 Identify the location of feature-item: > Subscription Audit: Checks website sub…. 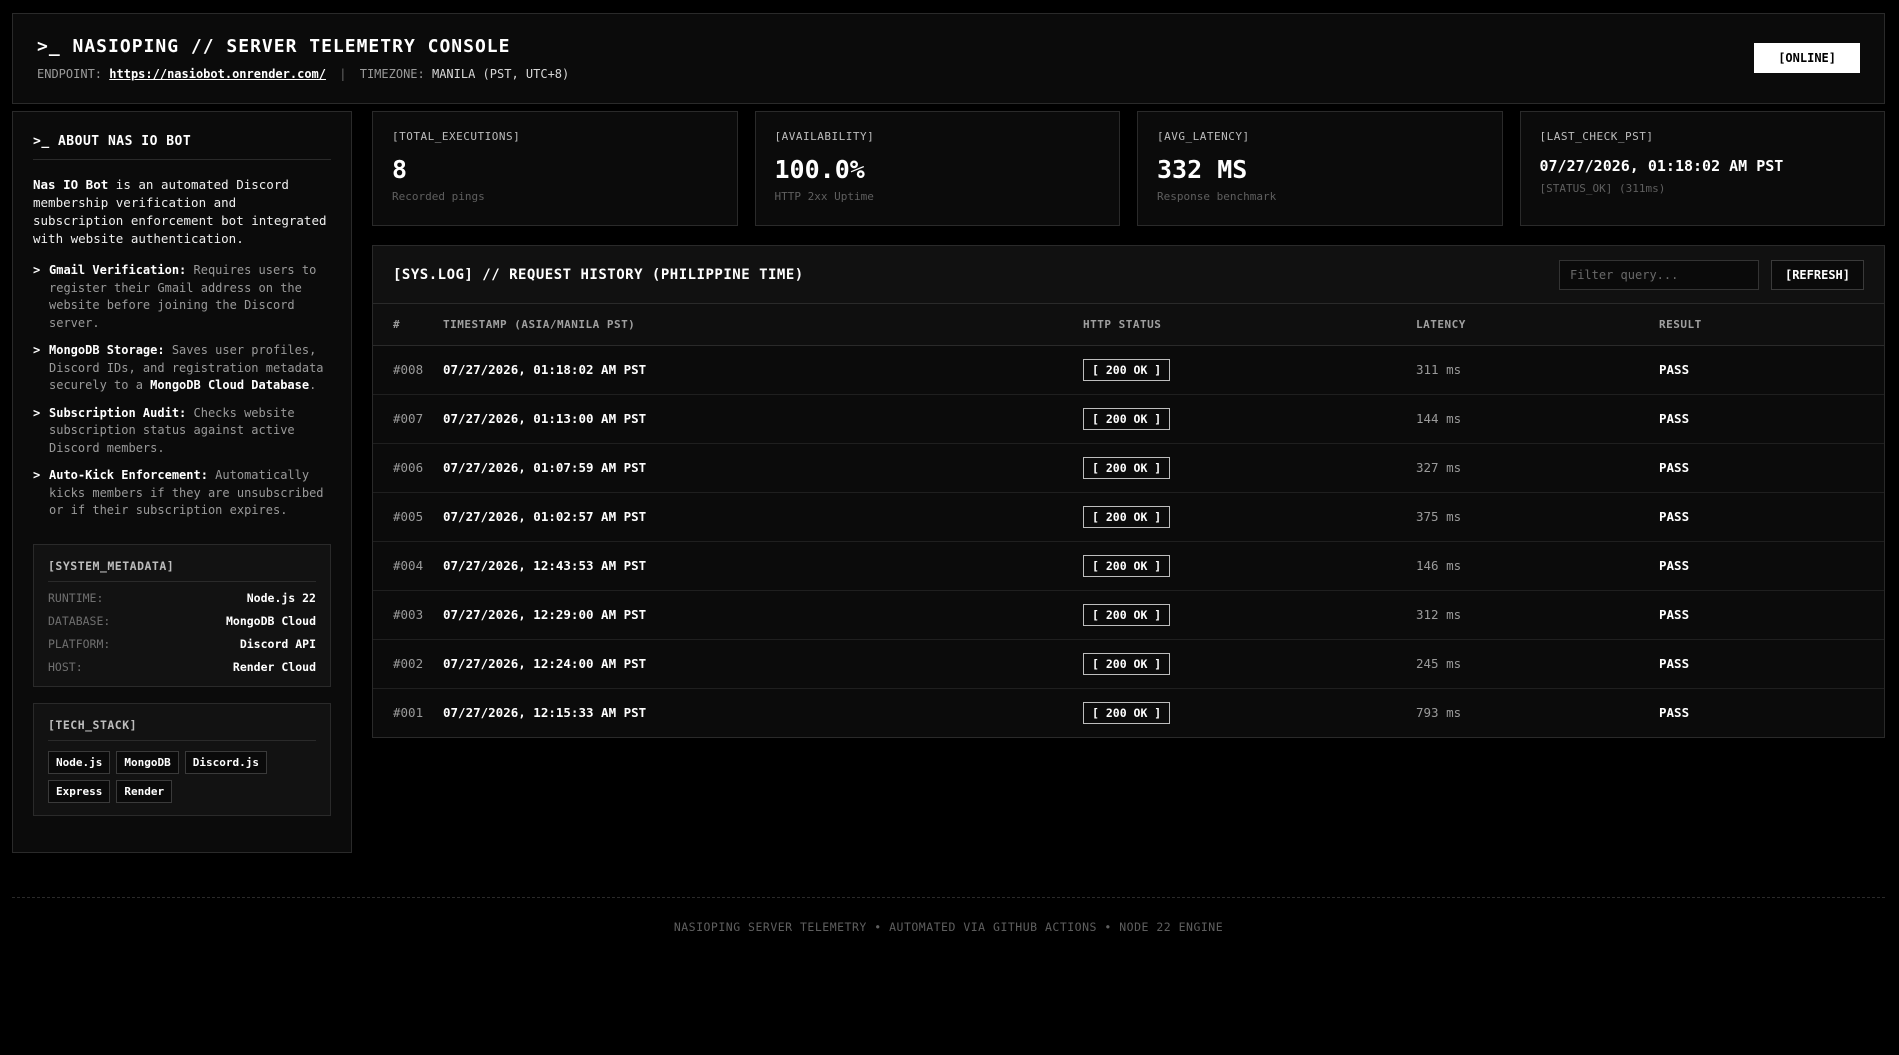
(182, 431).